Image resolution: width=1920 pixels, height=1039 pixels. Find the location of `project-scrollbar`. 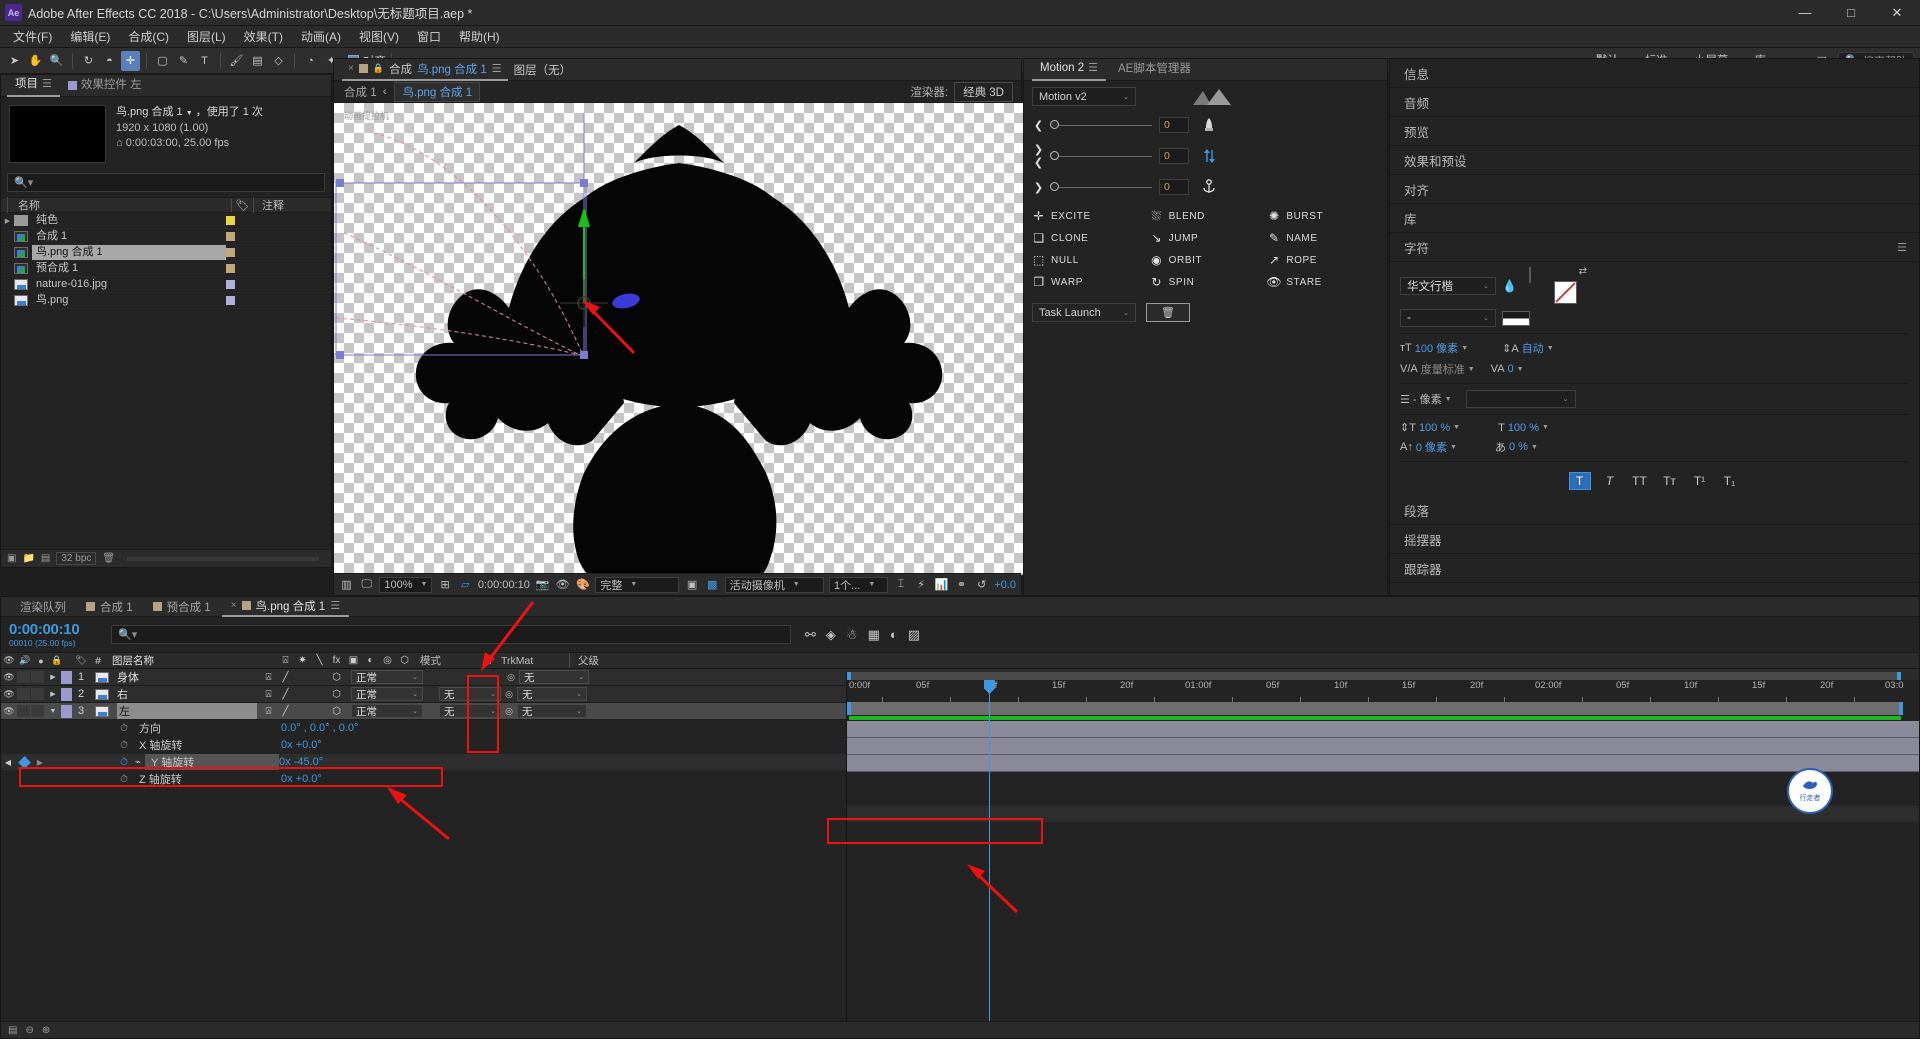

project-scrollbar is located at coordinates (223, 558).